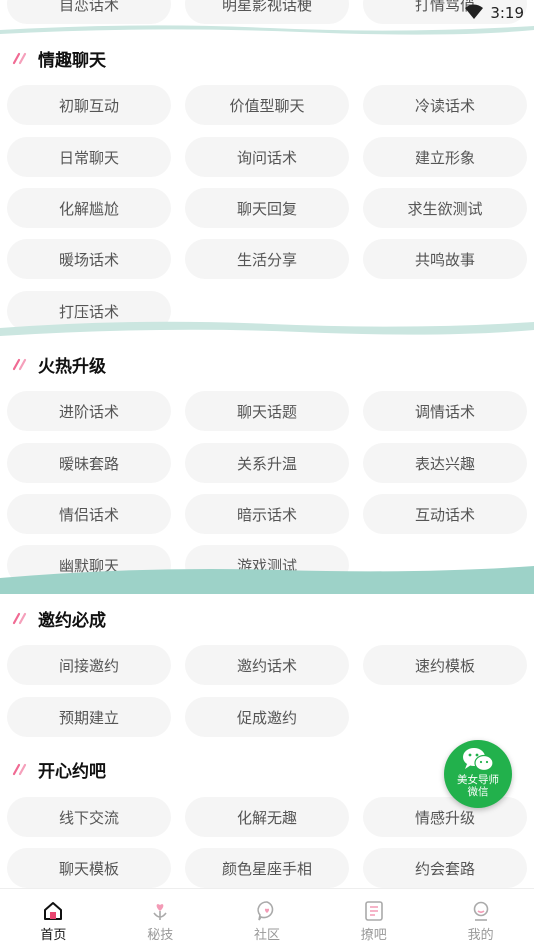 This screenshot has width=534, height=949. What do you see at coordinates (89, 665) in the screenshot?
I see `tag-pill: 间接邀约` at bounding box center [89, 665].